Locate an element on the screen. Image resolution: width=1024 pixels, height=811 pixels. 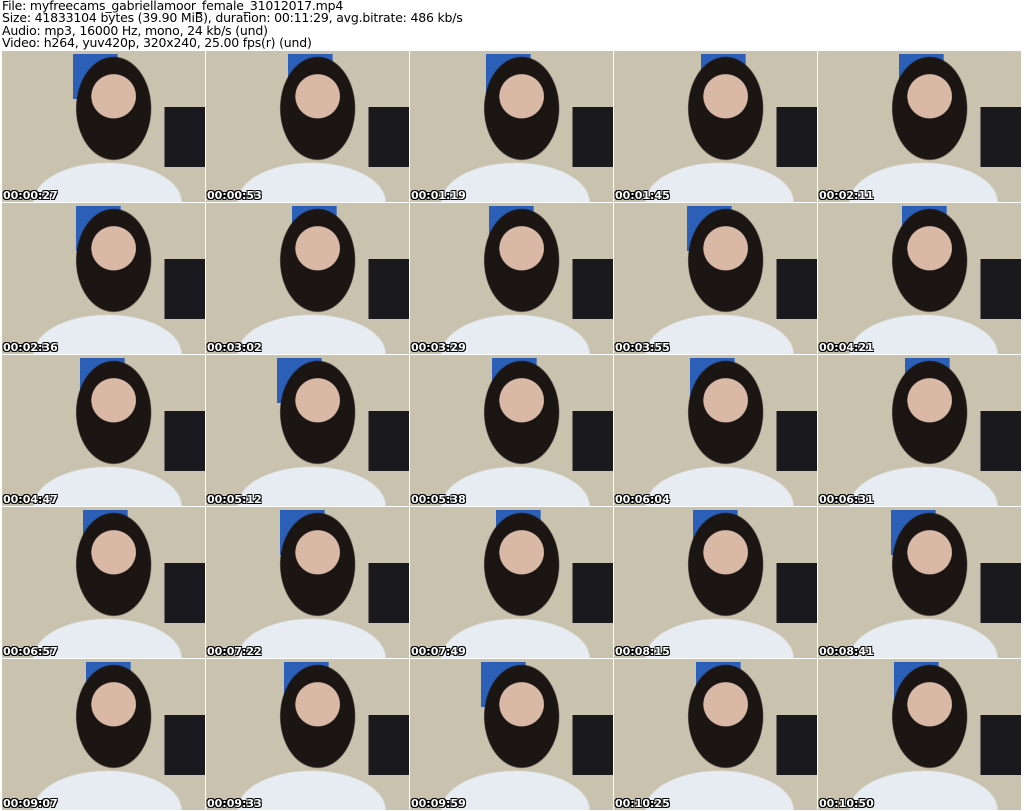
frame-timestamp: 00:09:59 is located at coordinates (438, 803).